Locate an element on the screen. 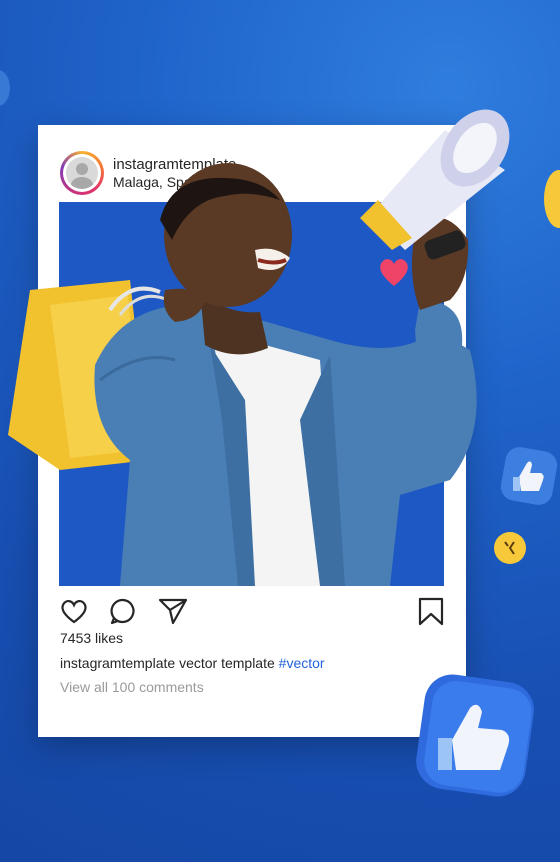 The width and height of the screenshot is (560, 862). view-comments-link: View all 100 comments is located at coordinates (132, 687).